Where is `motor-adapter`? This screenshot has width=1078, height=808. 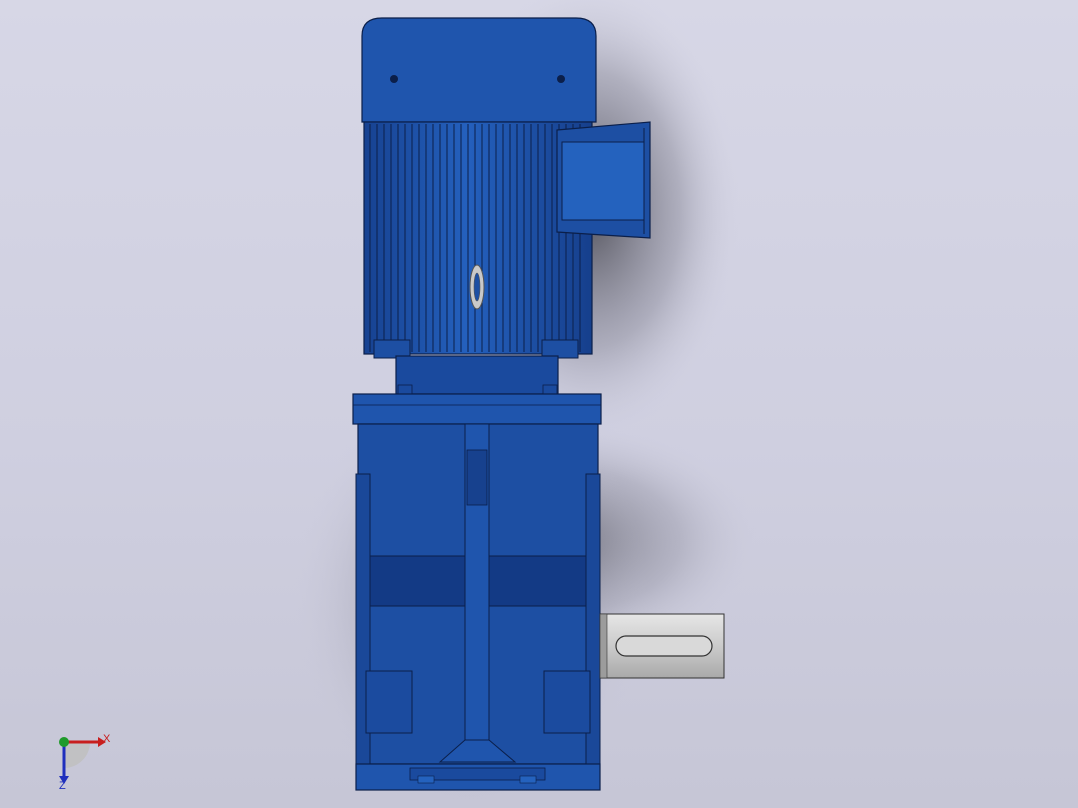
motor-adapter is located at coordinates (477, 375).